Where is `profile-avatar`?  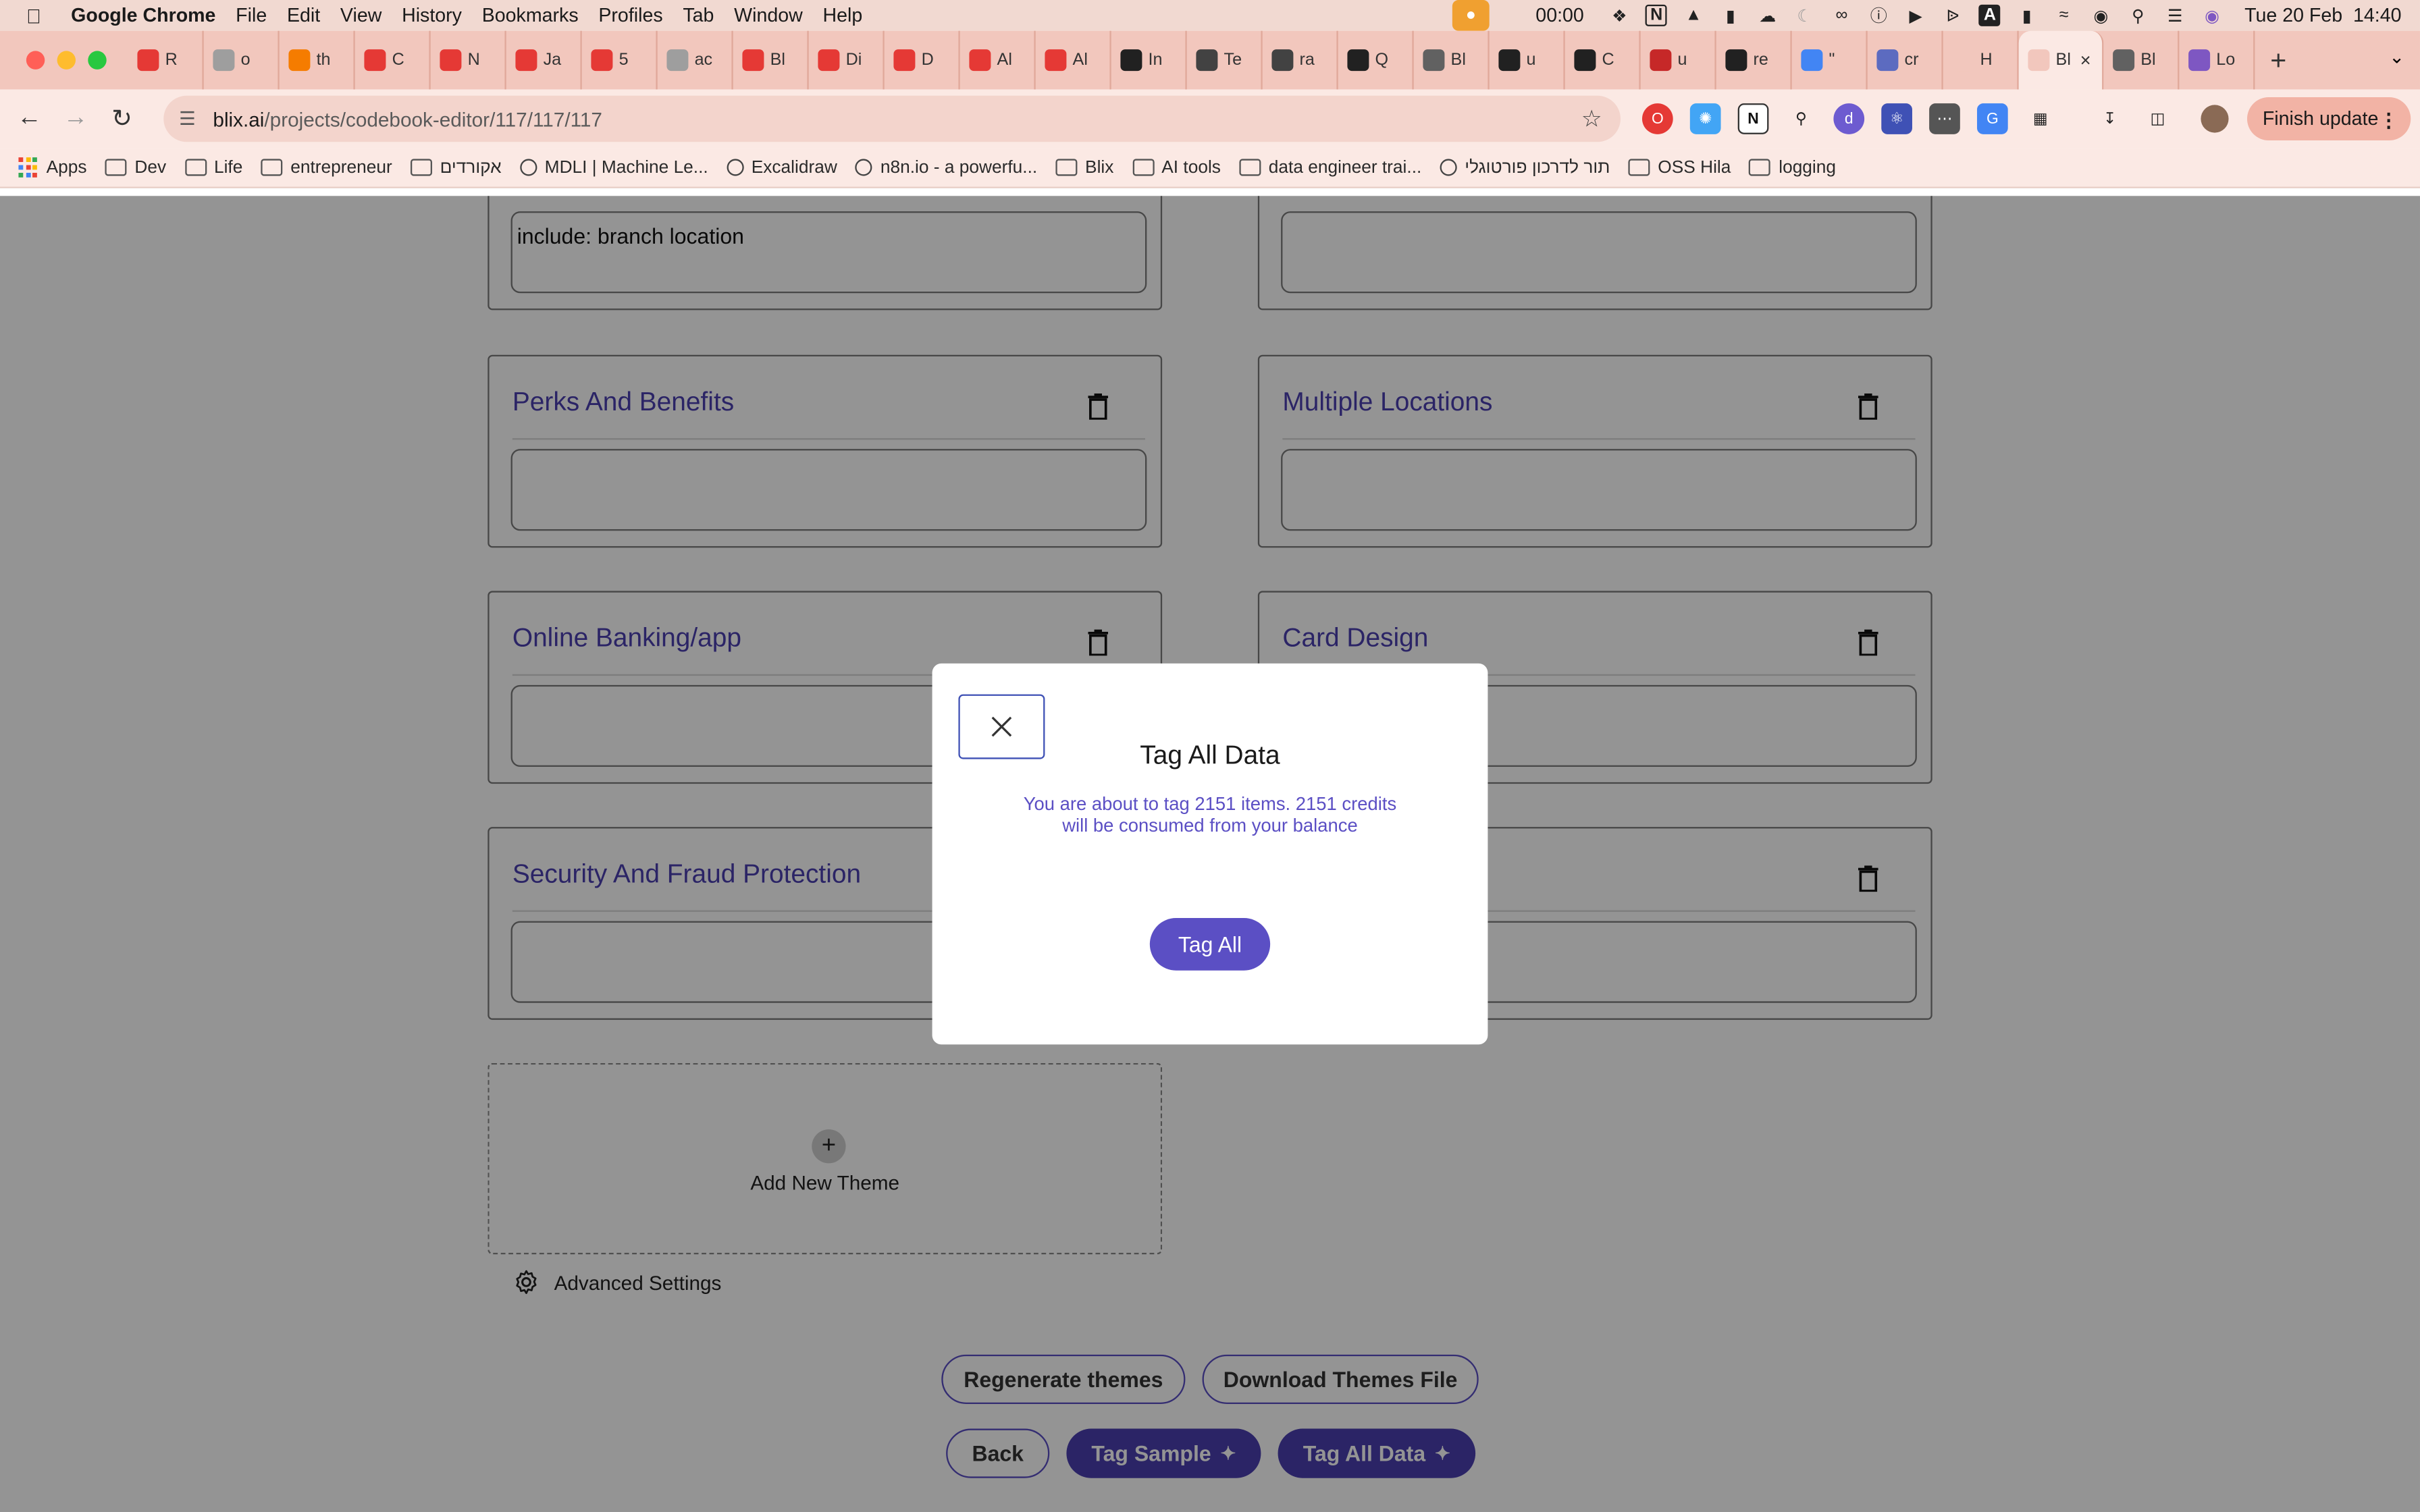 profile-avatar is located at coordinates (2215, 119).